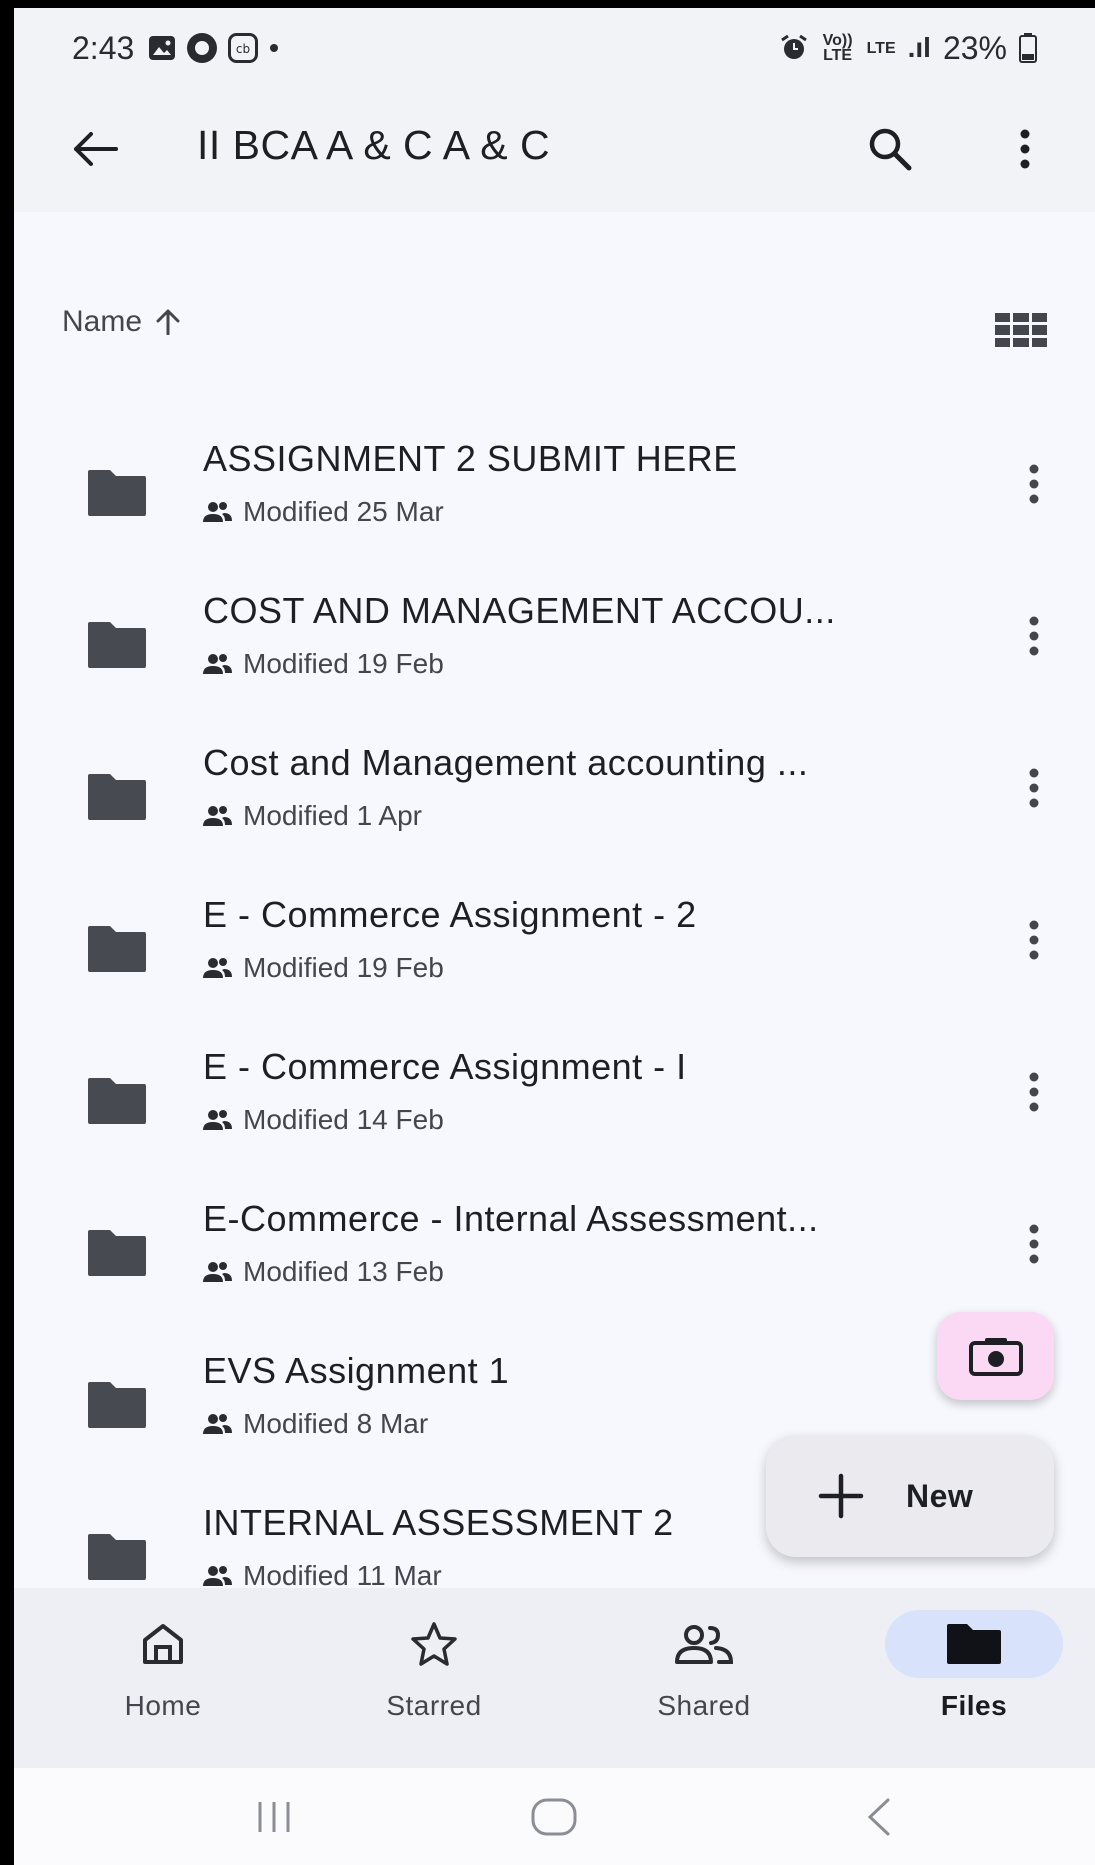  What do you see at coordinates (163, 1705) in the screenshot?
I see `nav-label: Home` at bounding box center [163, 1705].